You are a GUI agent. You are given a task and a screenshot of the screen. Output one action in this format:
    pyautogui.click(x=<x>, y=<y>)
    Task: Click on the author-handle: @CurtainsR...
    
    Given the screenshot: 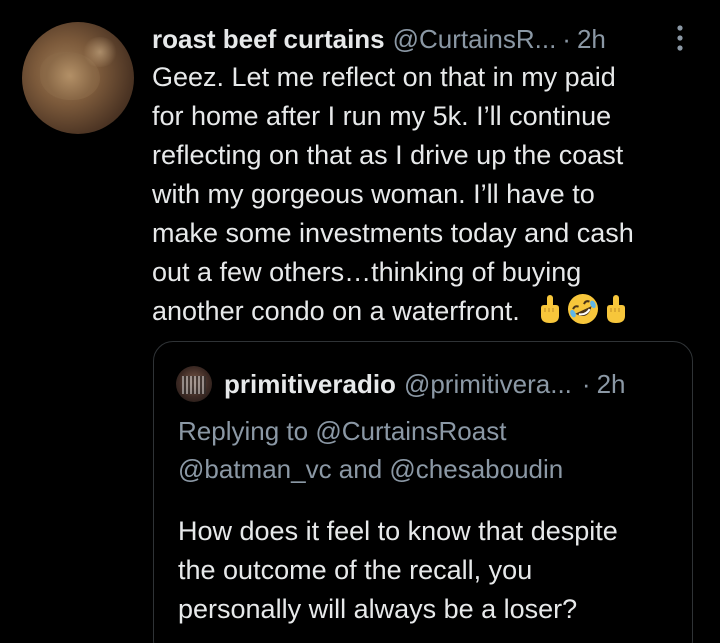 What is the action you would take?
    pyautogui.click(x=475, y=39)
    